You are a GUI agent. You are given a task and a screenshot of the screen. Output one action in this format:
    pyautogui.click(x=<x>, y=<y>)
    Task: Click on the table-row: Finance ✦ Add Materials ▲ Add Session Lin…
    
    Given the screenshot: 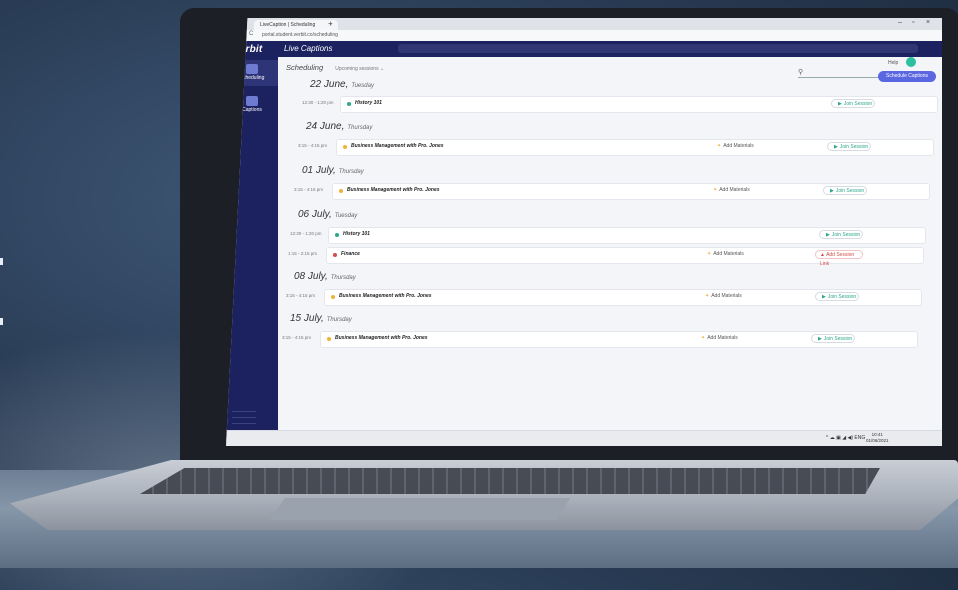 What is the action you would take?
    pyautogui.click(x=625, y=257)
    